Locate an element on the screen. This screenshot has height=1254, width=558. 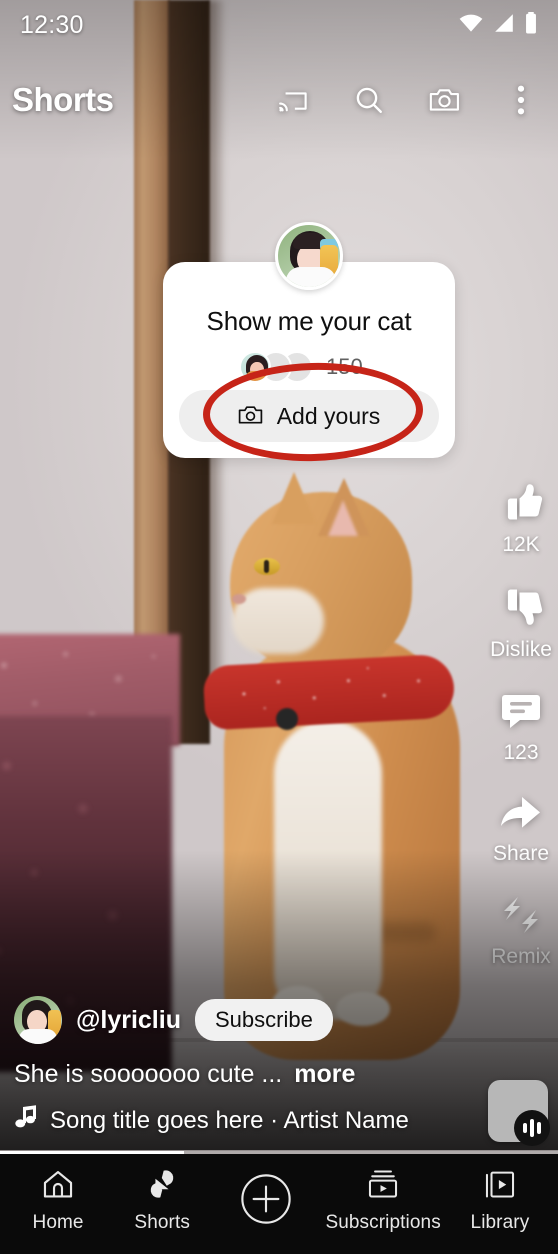
channel-avatar is located at coordinates (38, 1020).